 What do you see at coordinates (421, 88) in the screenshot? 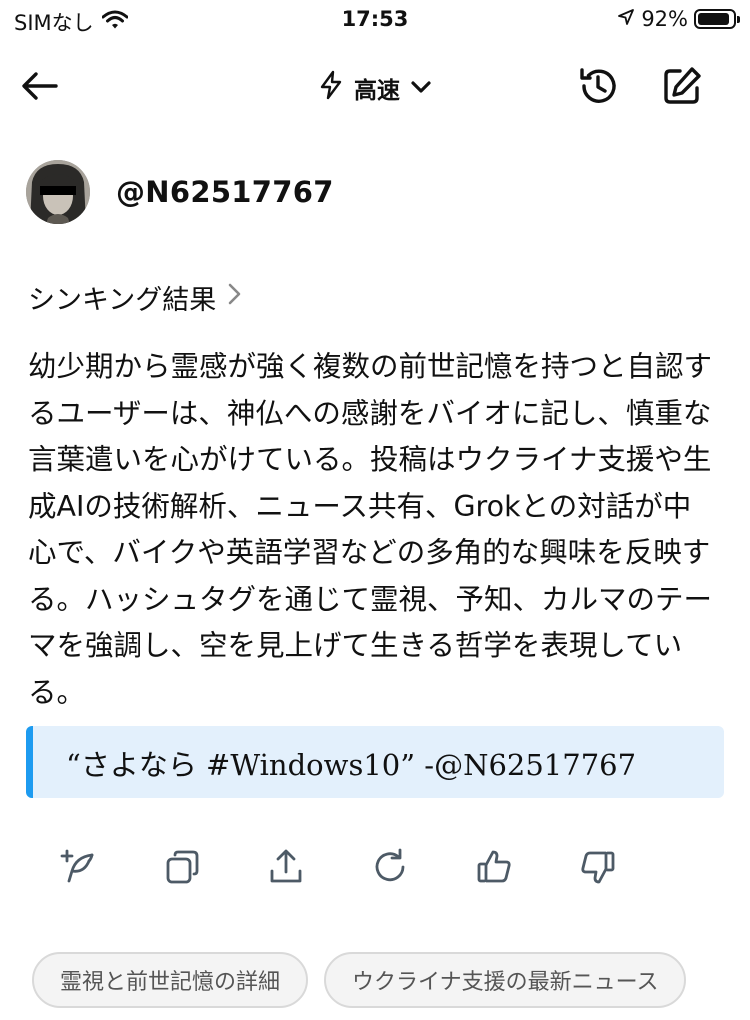
I see `chevron-down-icon` at bounding box center [421, 88].